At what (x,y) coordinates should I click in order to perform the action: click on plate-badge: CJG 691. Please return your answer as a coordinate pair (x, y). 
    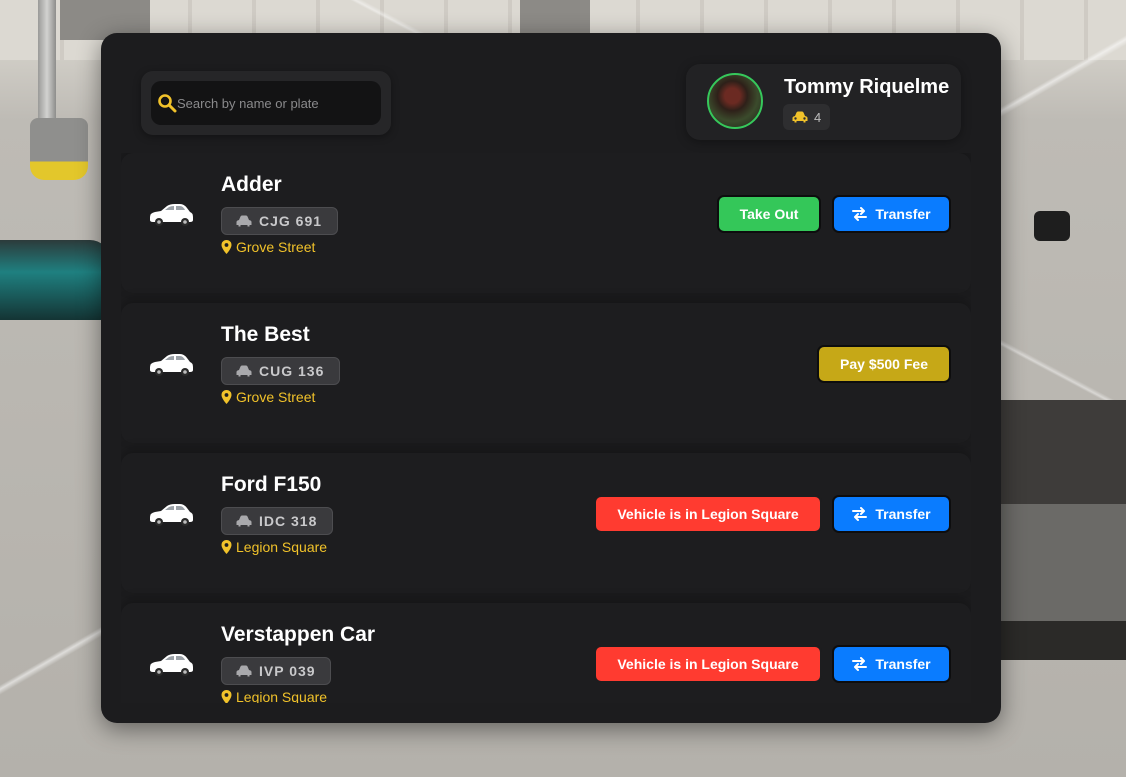
    Looking at the image, I should click on (279, 221).